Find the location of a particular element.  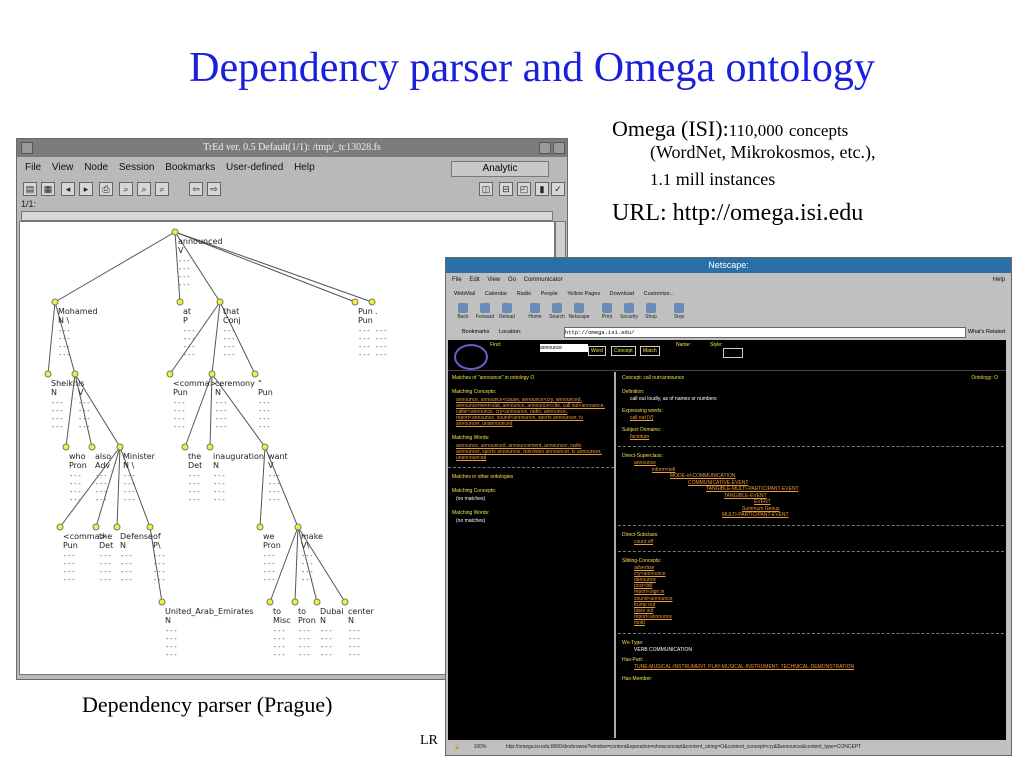

print-button: Print is located at coordinates (607, 311).